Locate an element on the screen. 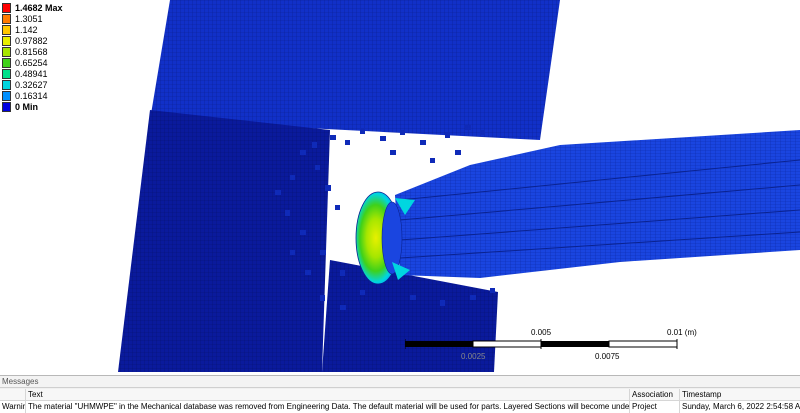 The image size is (800, 413). legend-entry: 1.3051 is located at coordinates (42, 18).